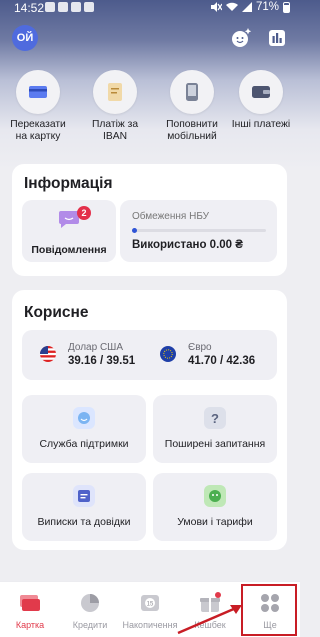 This screenshot has height=637, width=320. What do you see at coordinates (171, 216) in the screenshot?
I see `limit-title: Обмеження НБУ` at bounding box center [171, 216].